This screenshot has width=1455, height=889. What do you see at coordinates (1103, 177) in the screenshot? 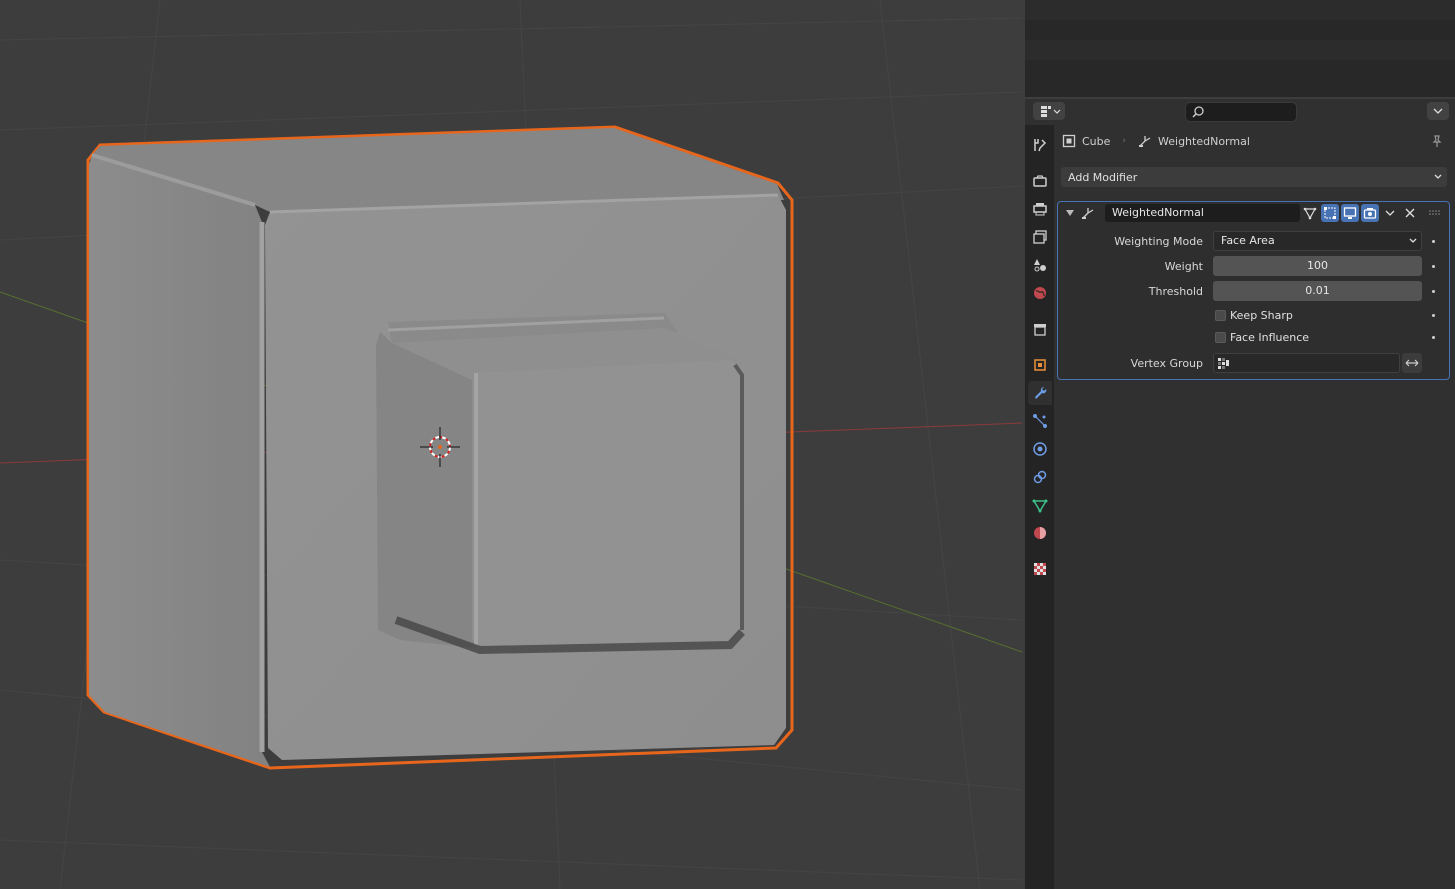
I see `add-modifier-label: Add Modifier` at bounding box center [1103, 177].